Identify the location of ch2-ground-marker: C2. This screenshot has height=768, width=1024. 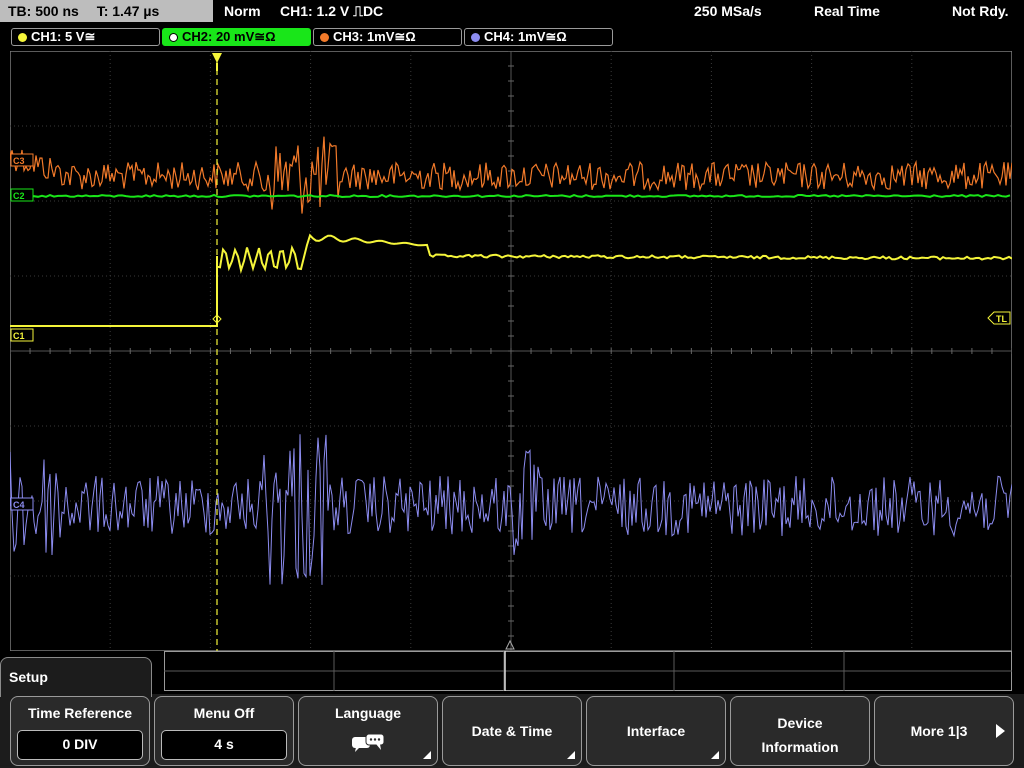
(19, 196).